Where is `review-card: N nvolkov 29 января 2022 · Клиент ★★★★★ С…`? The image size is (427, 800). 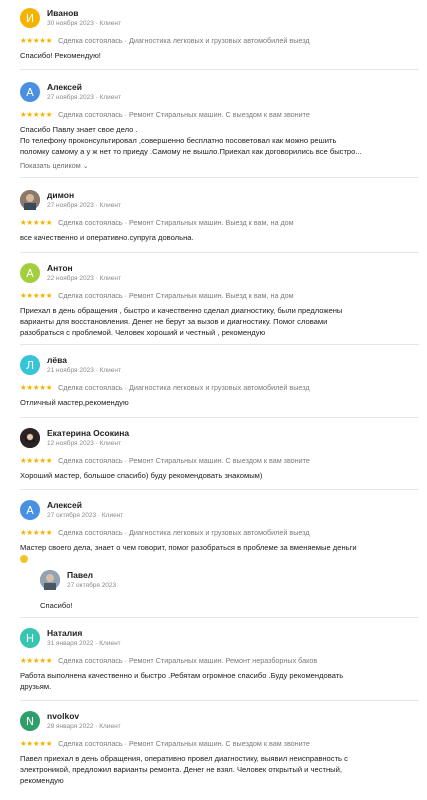 review-card: N nvolkov 29 января 2022 · Клиент ★★★★★ С… is located at coordinates (219, 753).